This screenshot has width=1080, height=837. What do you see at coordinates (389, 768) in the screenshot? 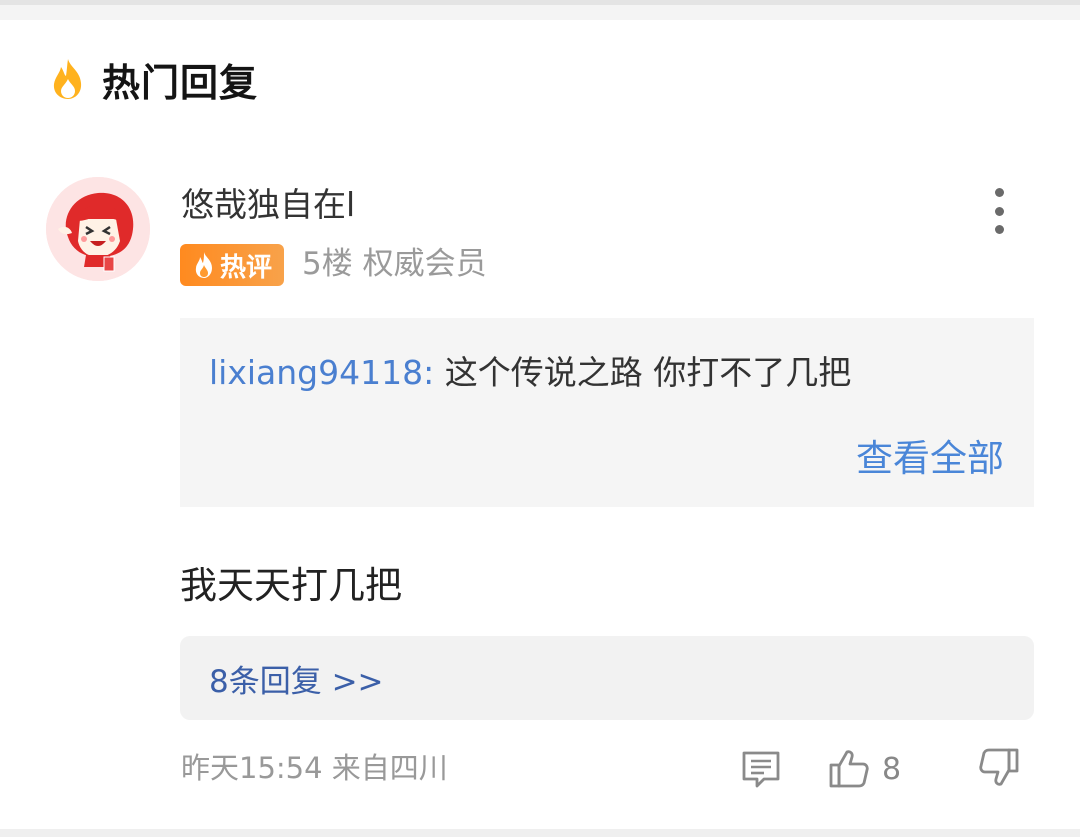
I see `location: 来自四川` at bounding box center [389, 768].